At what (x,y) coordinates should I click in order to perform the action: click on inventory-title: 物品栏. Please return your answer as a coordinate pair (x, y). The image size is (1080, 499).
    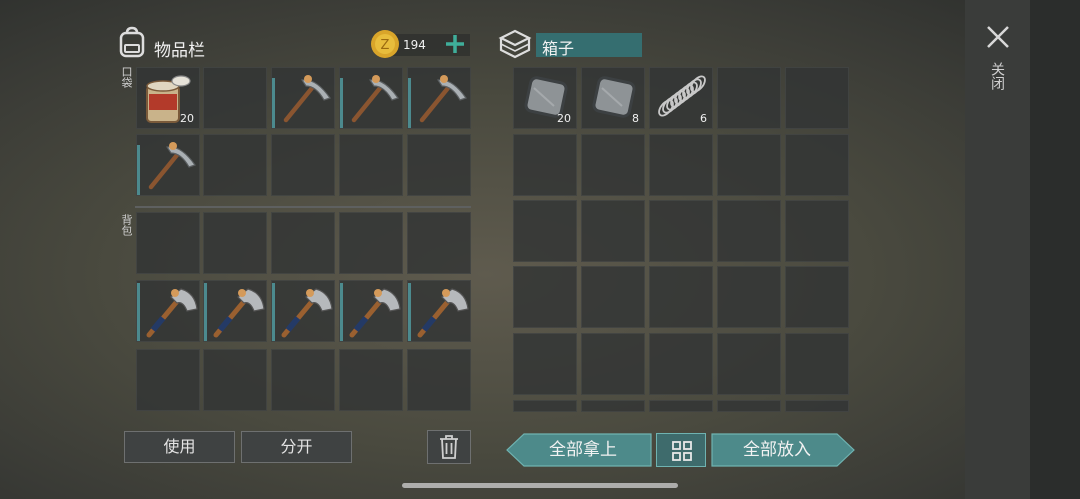
    Looking at the image, I should click on (179, 51).